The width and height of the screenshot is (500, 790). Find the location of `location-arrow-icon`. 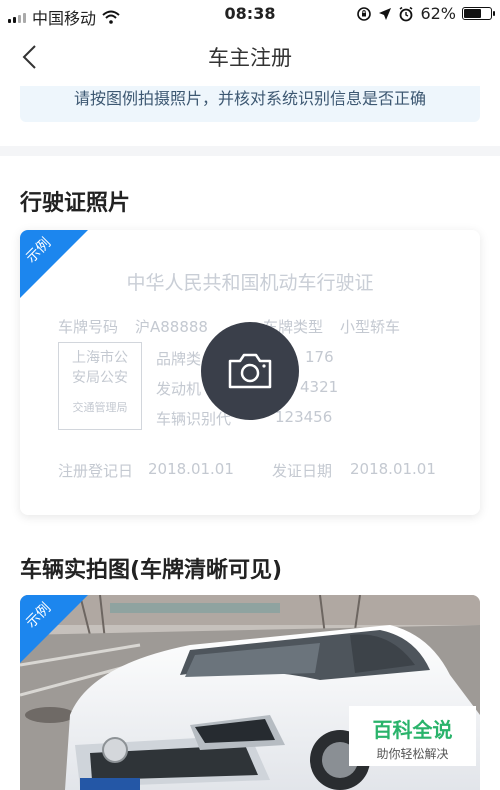

location-arrow-icon is located at coordinates (385, 13).